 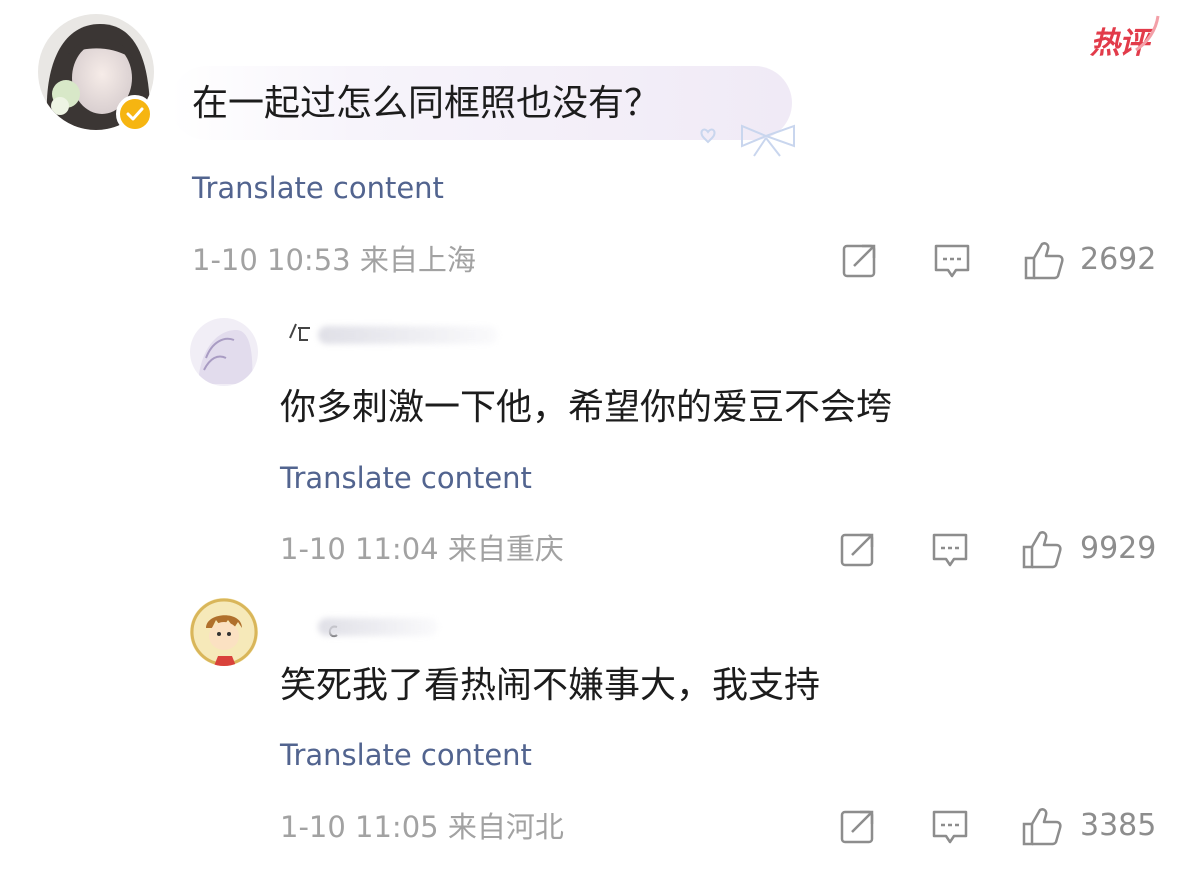 I want to click on verified-badge, so click(x=135, y=114).